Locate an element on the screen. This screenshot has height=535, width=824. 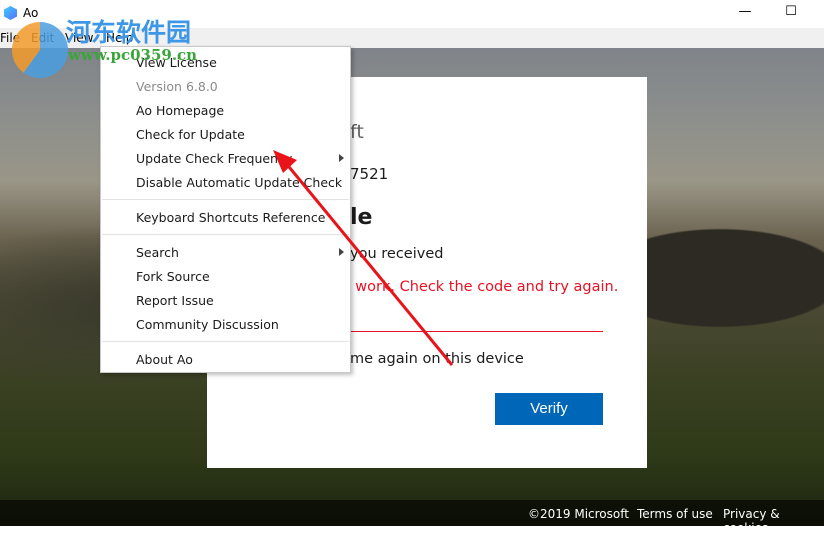
instruction-text: you received is located at coordinates (397, 254).